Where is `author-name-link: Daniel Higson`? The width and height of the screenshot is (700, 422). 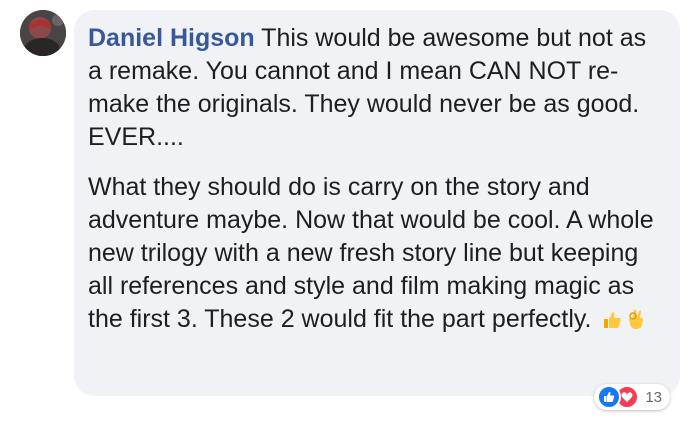
author-name-link: Daniel Higson is located at coordinates (171, 38).